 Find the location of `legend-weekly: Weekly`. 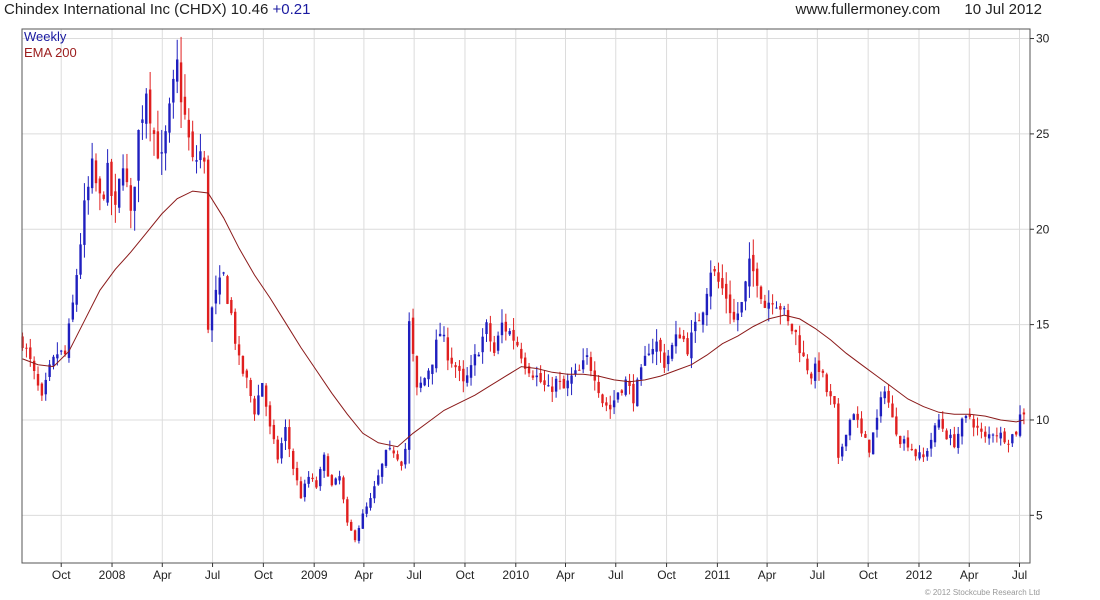

legend-weekly: Weekly is located at coordinates (45, 36).